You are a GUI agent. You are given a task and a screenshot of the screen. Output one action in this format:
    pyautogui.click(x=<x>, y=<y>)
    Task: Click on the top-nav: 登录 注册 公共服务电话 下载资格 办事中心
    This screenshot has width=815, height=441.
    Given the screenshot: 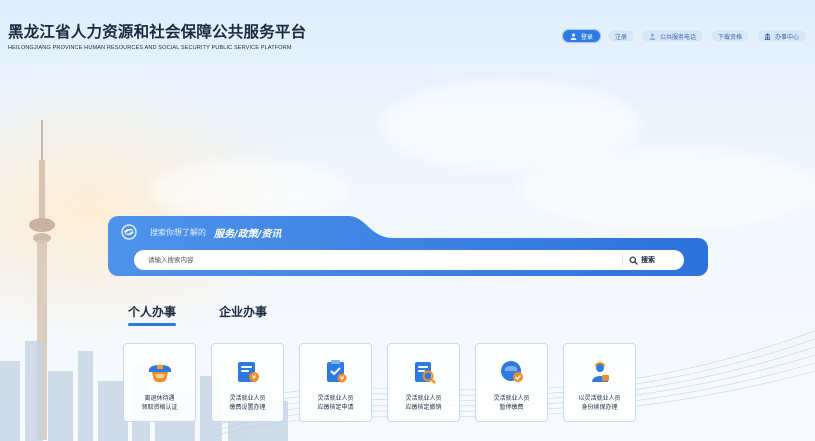 What is the action you would take?
    pyautogui.click(x=684, y=36)
    